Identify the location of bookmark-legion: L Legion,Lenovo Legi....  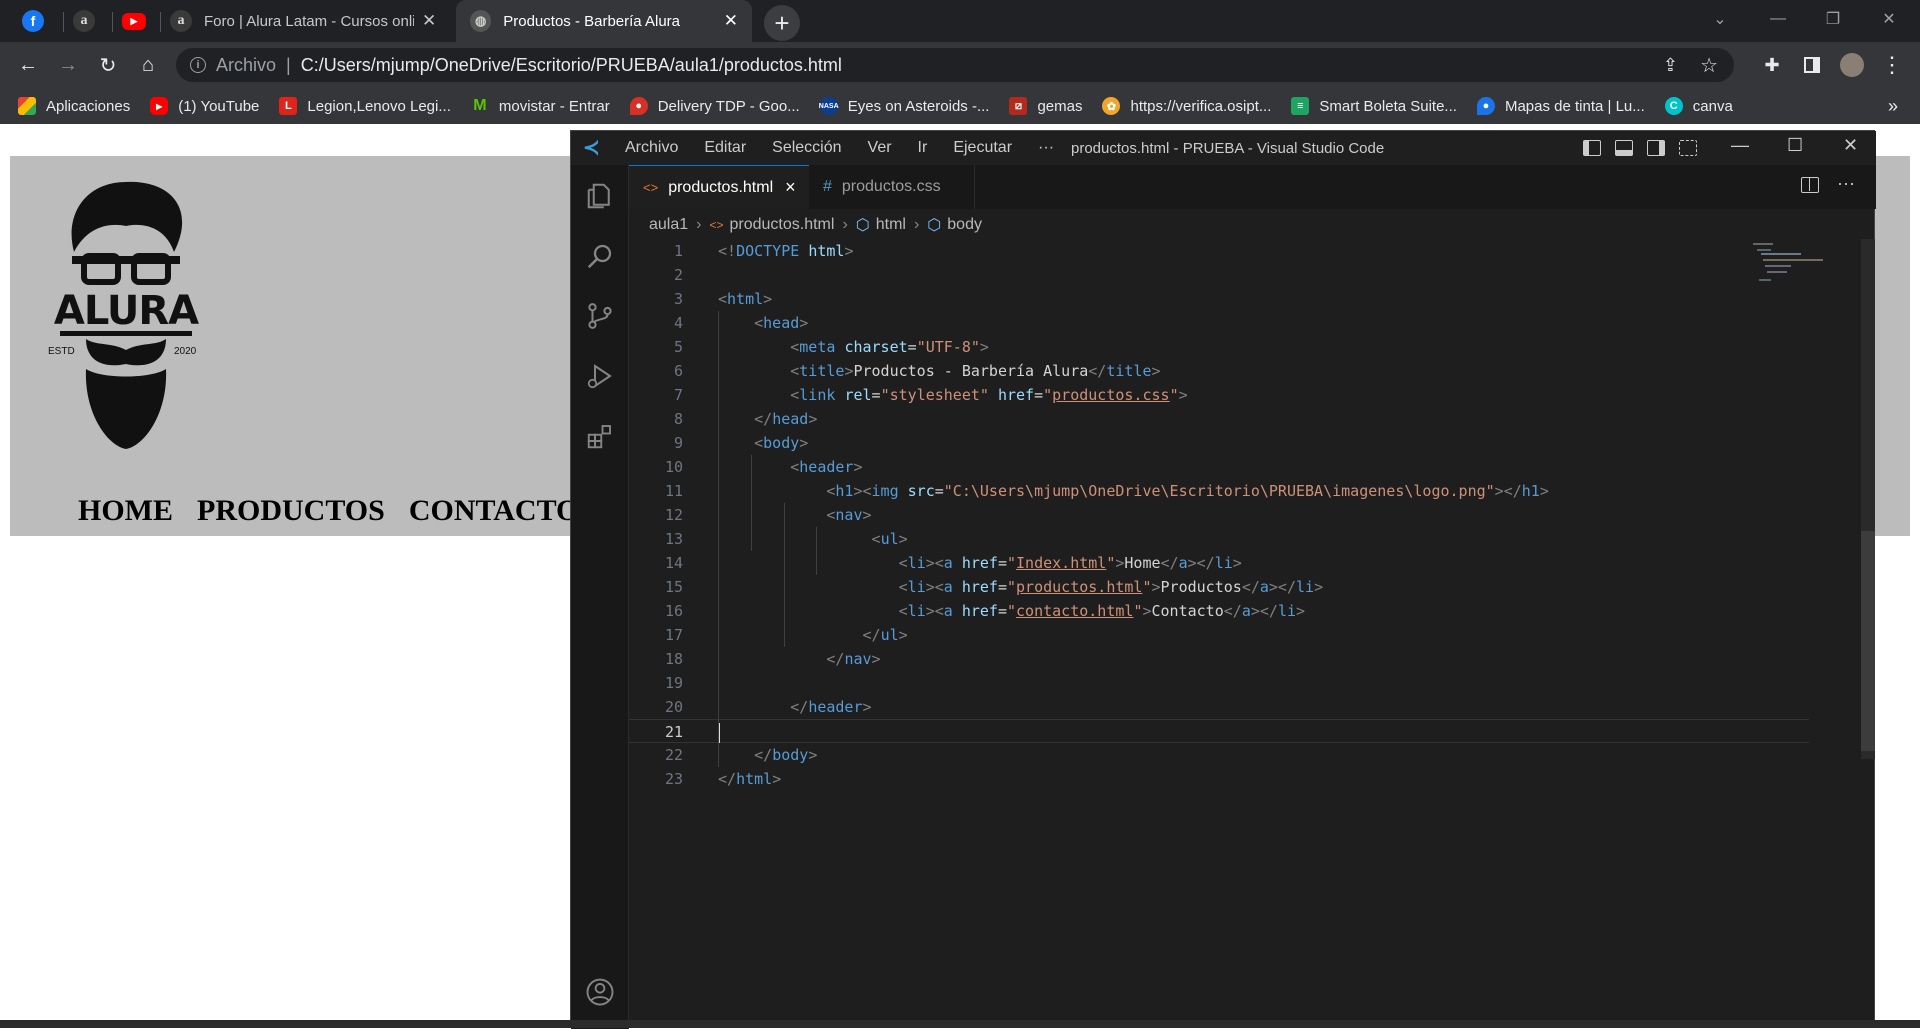
(365, 106).